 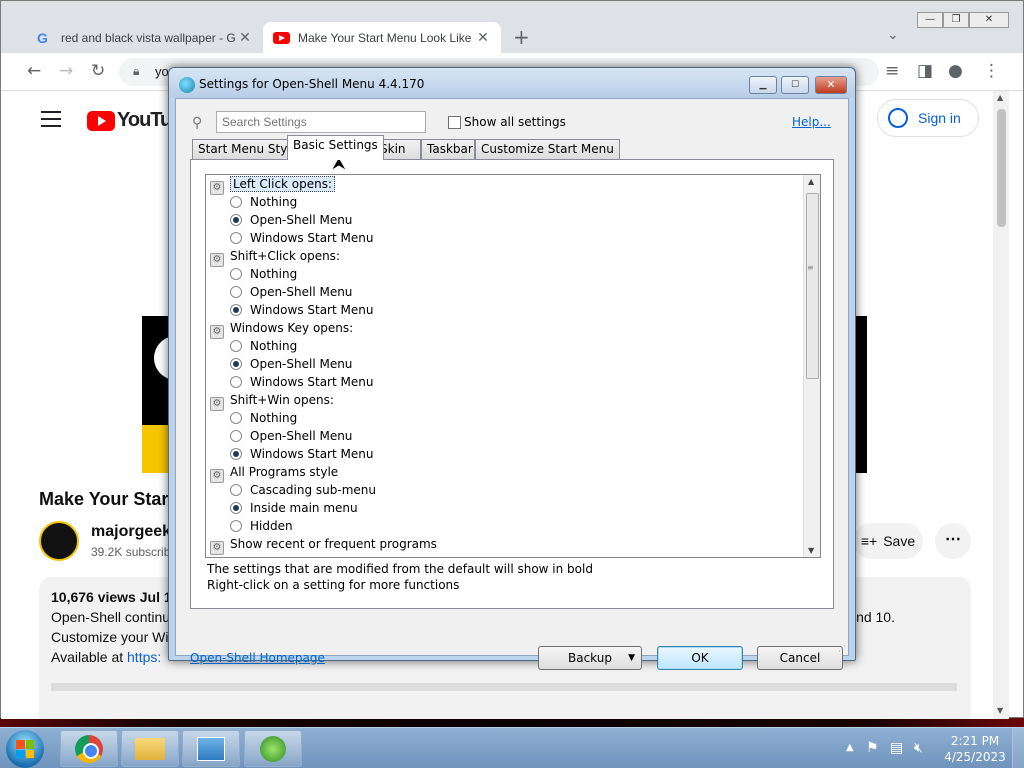 I want to click on more-actions-button: ⋯, so click(x=953, y=541).